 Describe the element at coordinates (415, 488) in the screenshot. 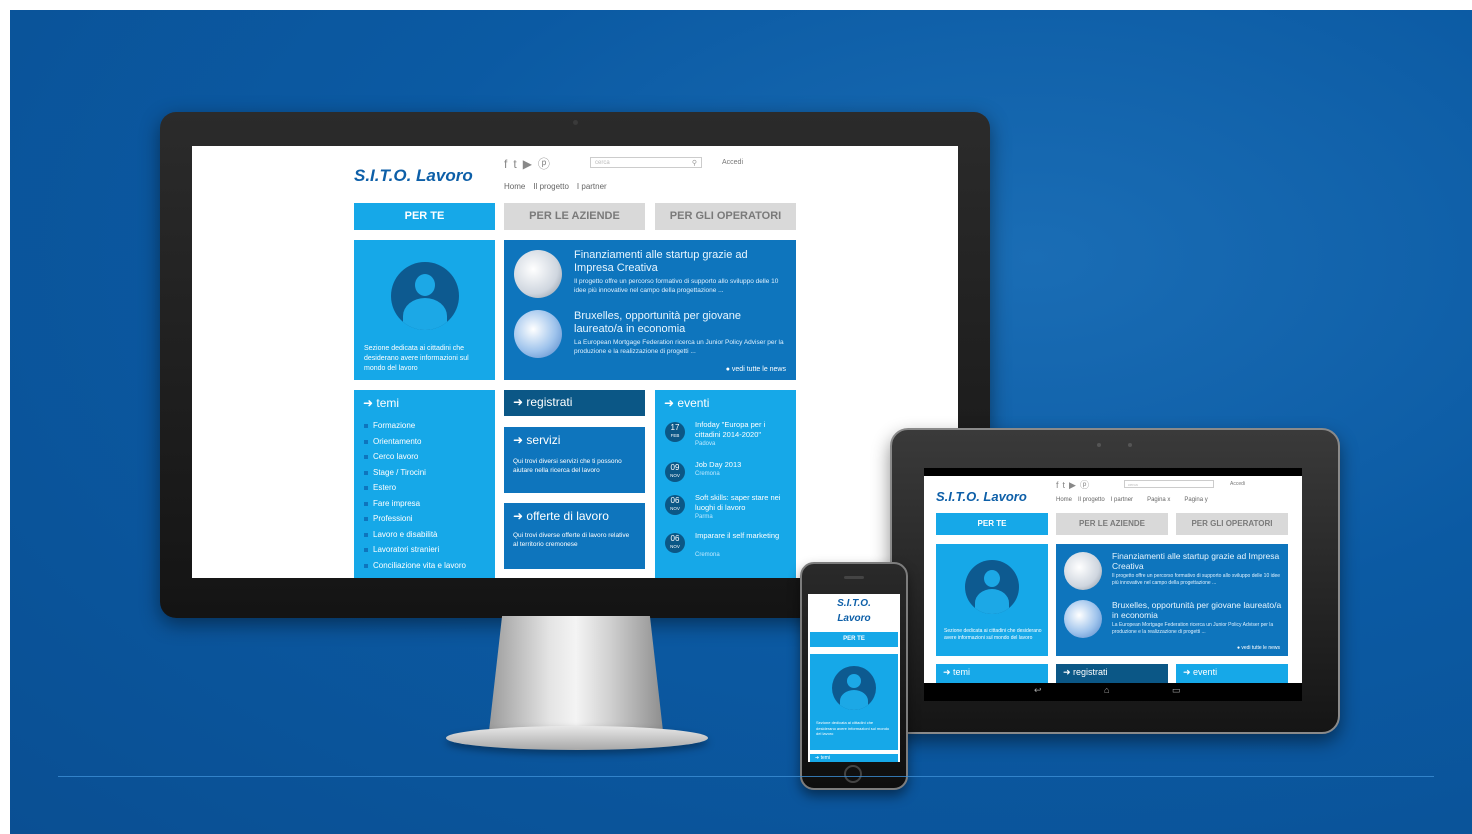

I see `temi-item: Estero` at that location.